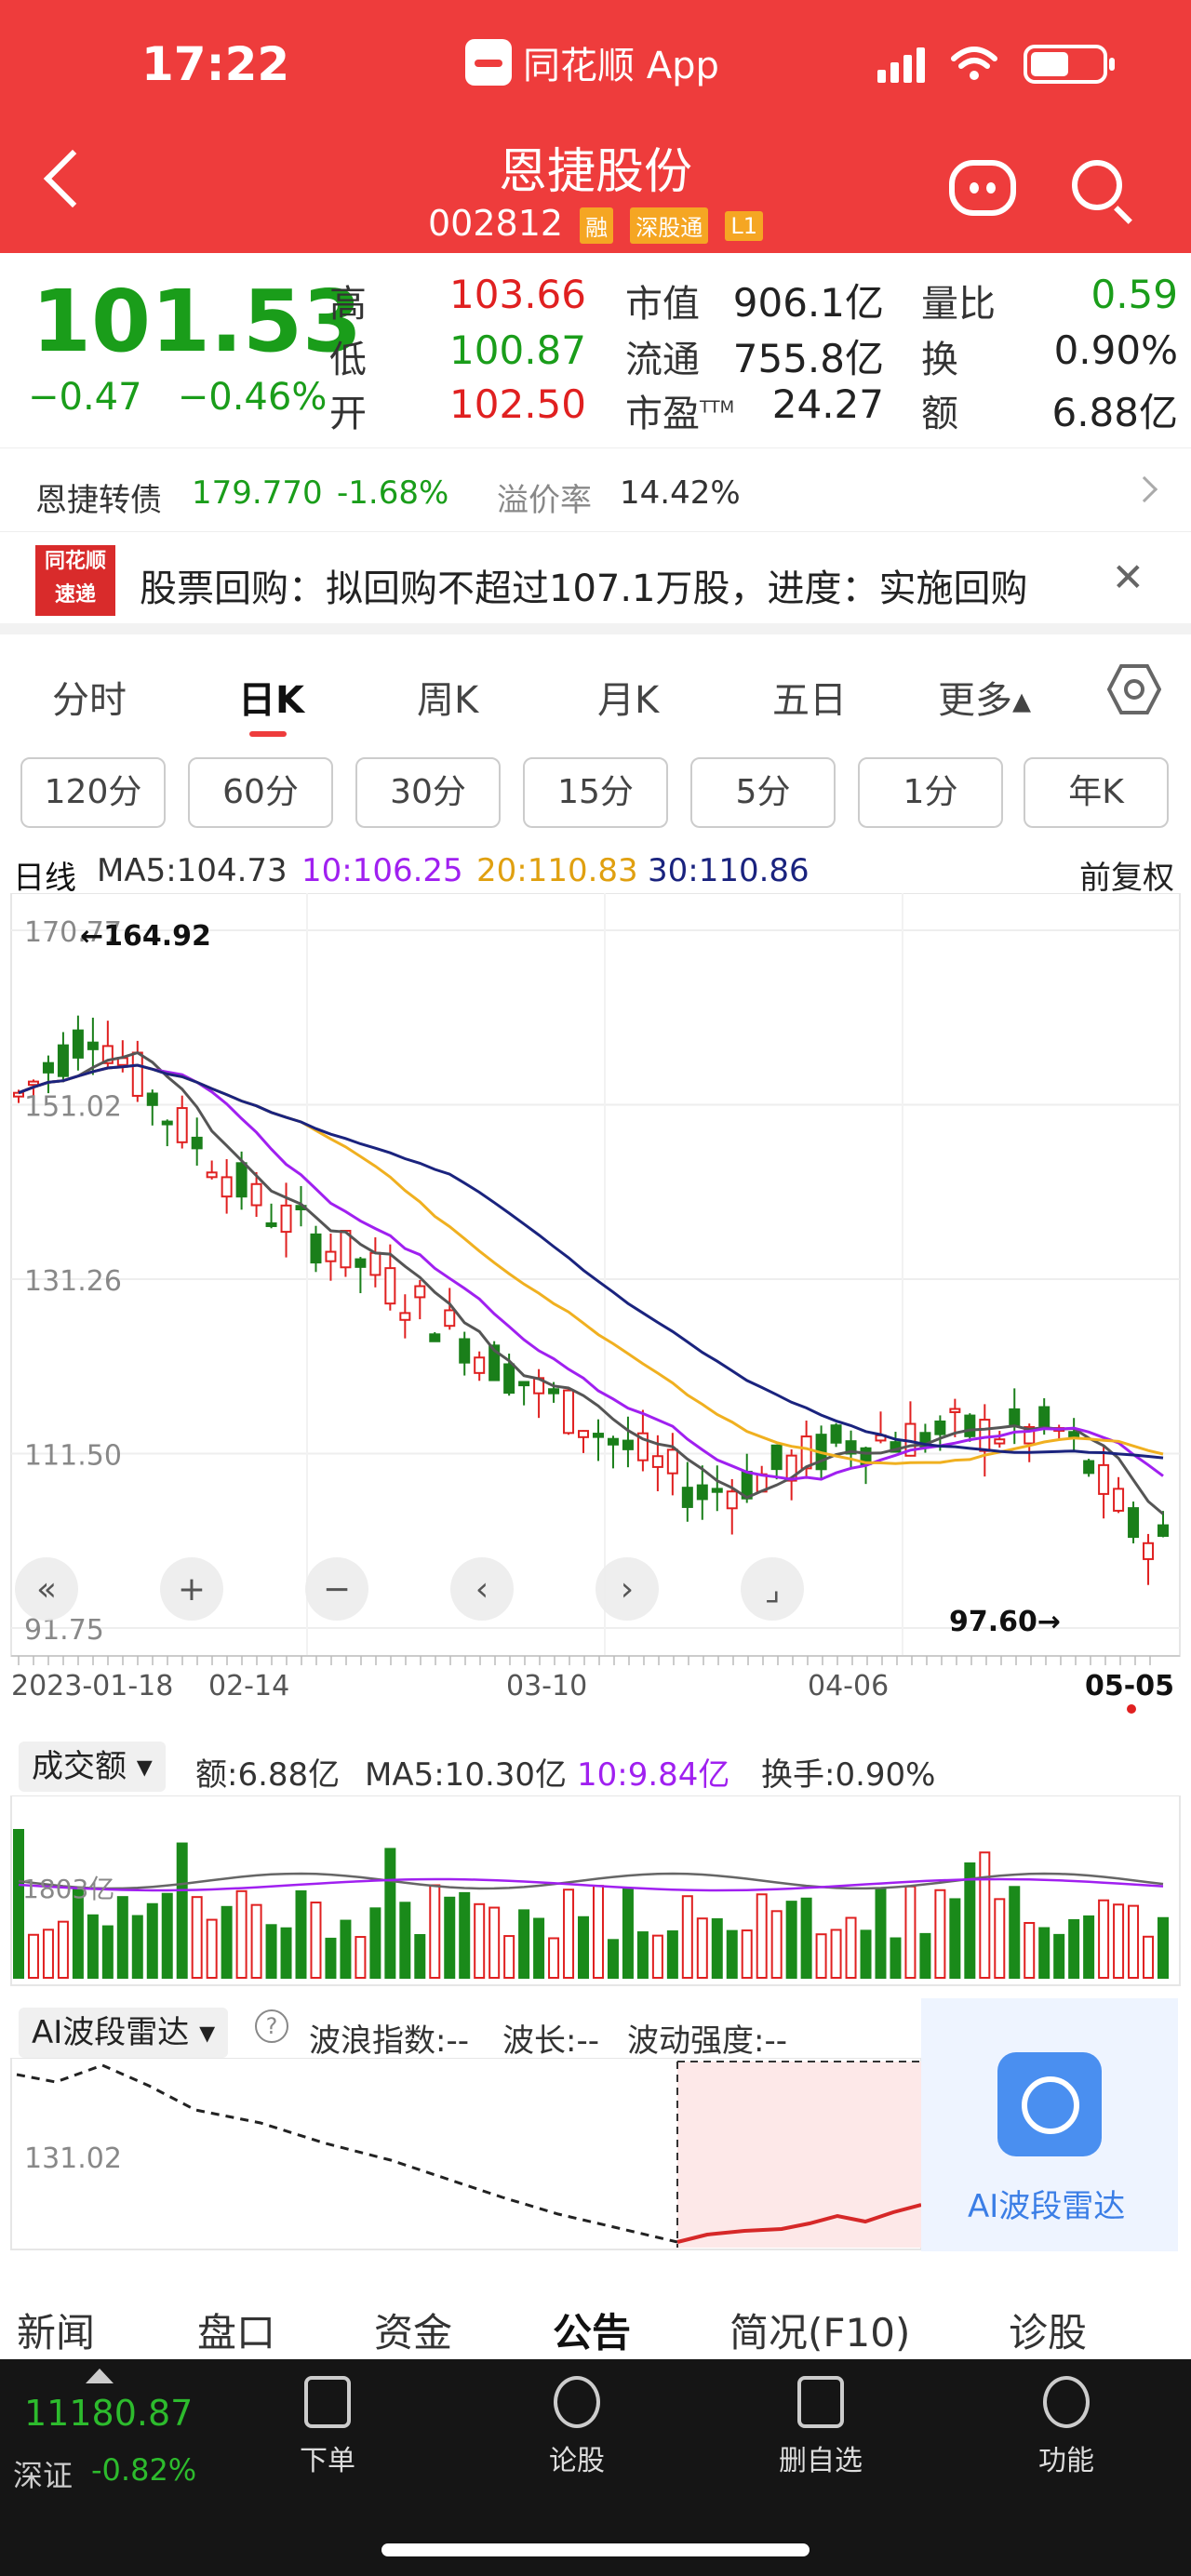 The height and width of the screenshot is (2576, 1191). I want to click on bond-change: -1.68%, so click(393, 493).